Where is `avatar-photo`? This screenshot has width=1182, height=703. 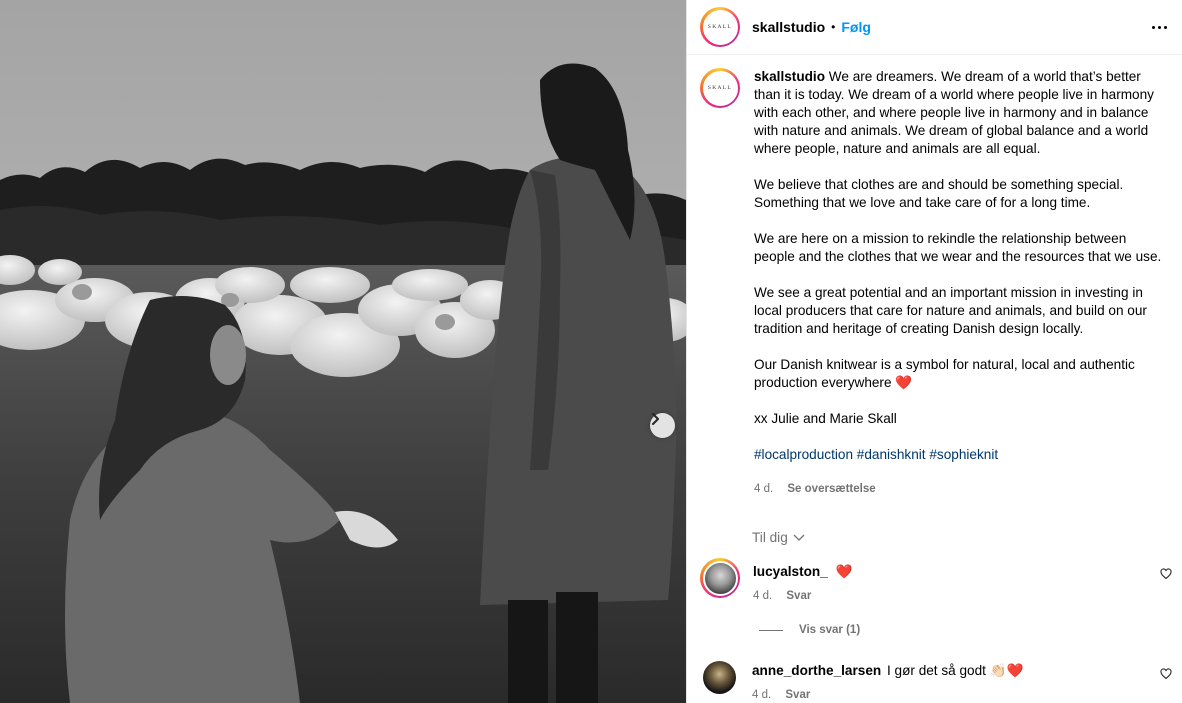 avatar-photo is located at coordinates (720, 578).